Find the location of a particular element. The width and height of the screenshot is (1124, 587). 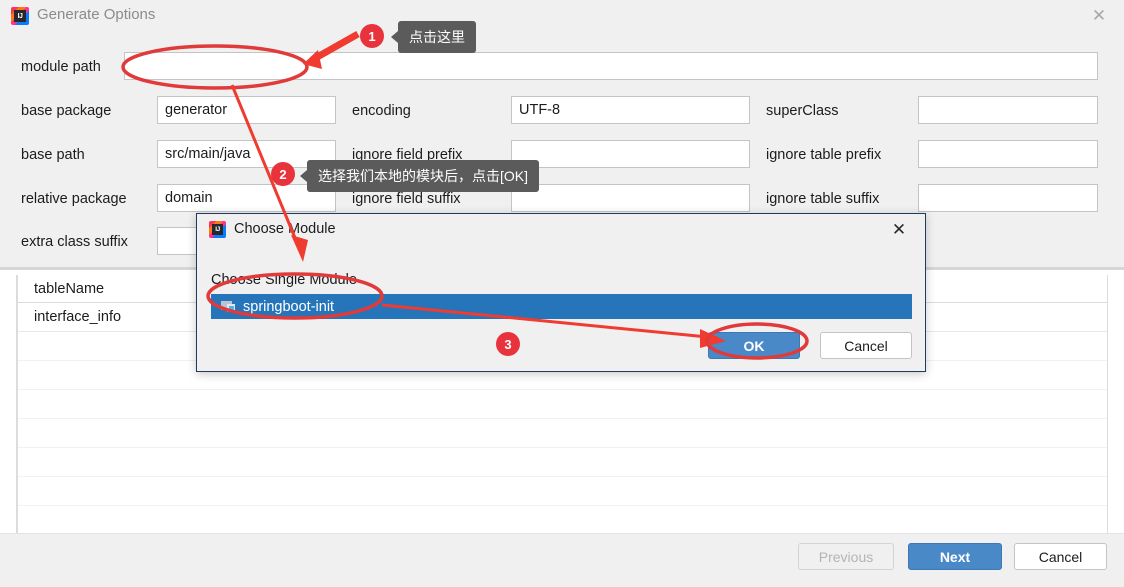

ignore-field-prefix-input is located at coordinates (630, 154).